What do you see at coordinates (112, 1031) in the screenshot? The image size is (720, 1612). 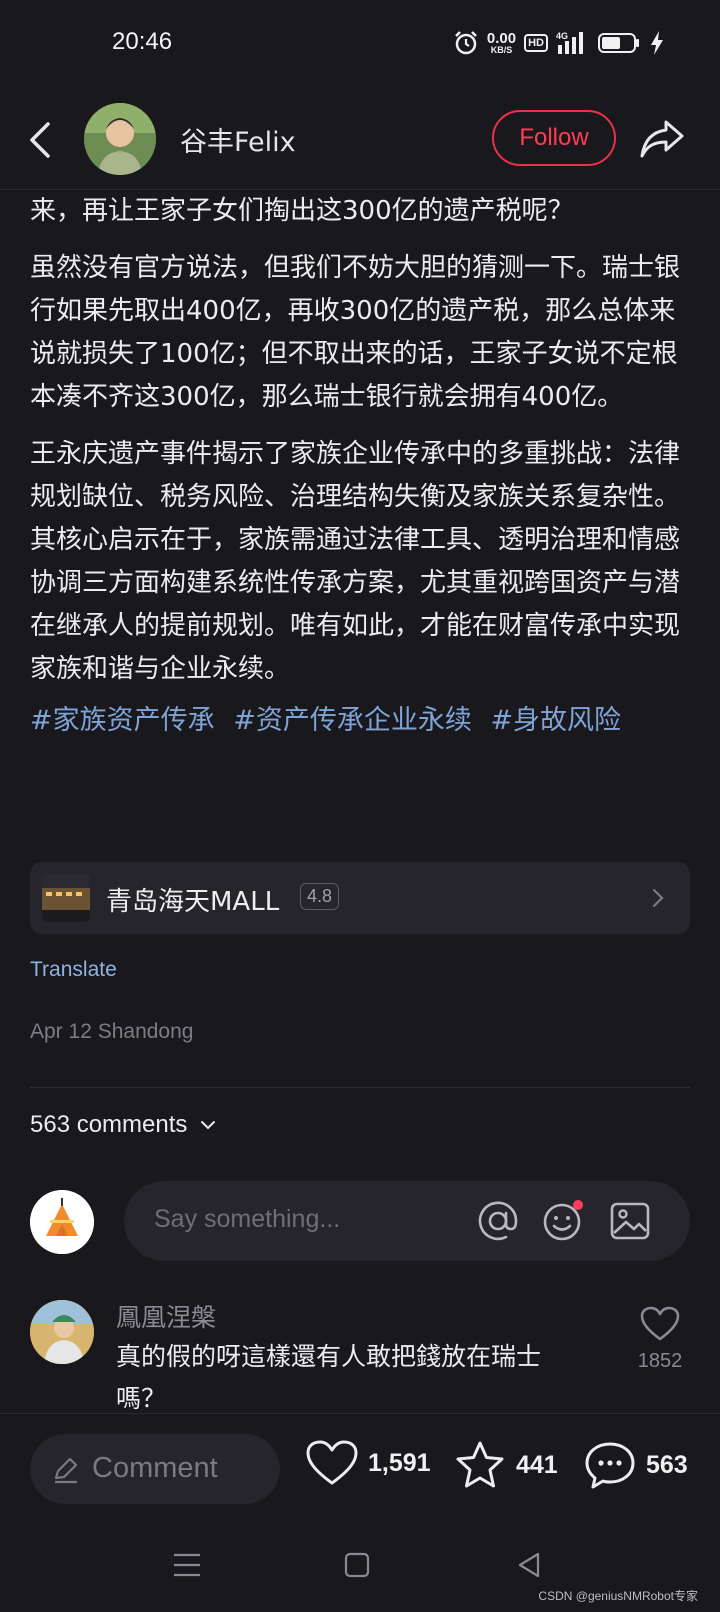 I see `post-date-location: Apr 12 Shandong` at bounding box center [112, 1031].